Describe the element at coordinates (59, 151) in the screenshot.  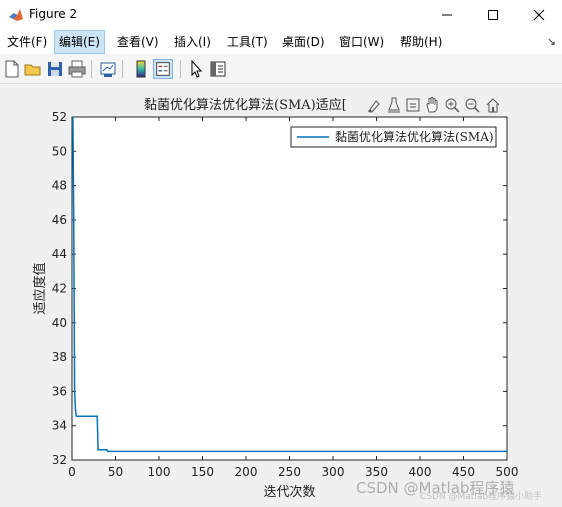
I see `y-tick-label: 50` at that location.